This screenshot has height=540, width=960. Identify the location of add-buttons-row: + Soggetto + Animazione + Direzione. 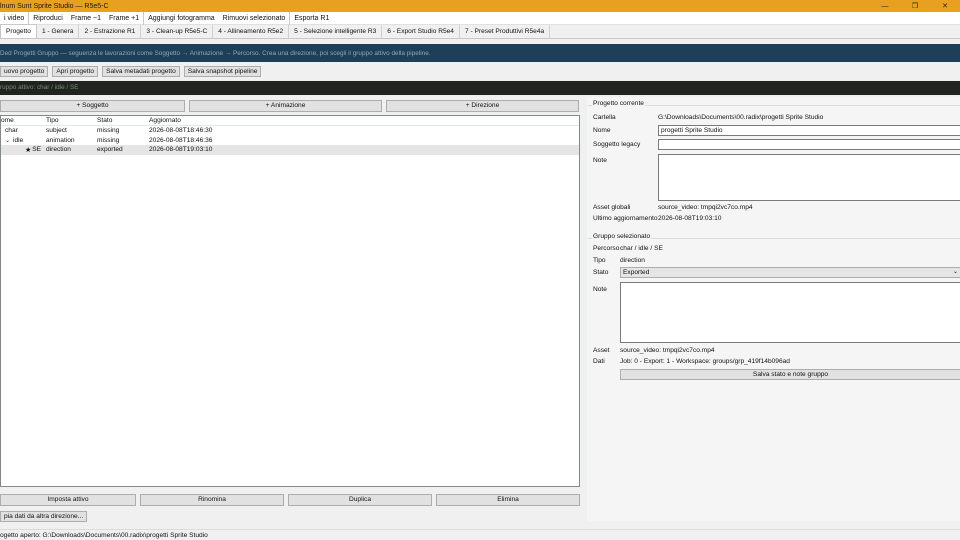
(292, 106).